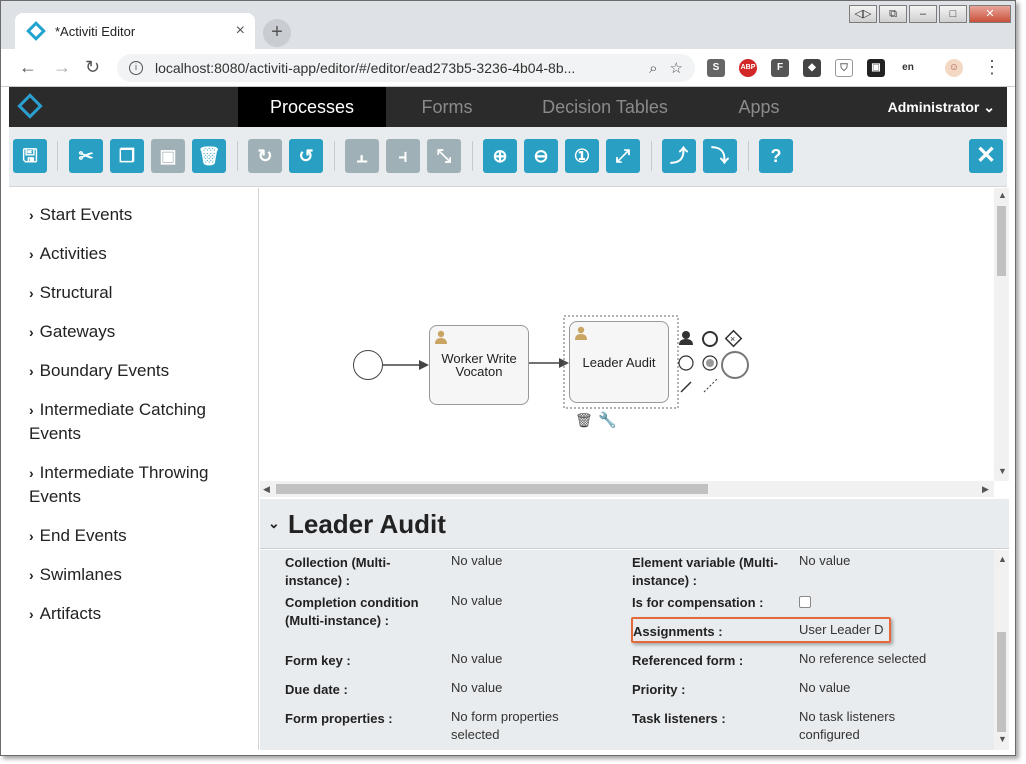 The height and width of the screenshot is (764, 1026). Describe the element at coordinates (521, 726) in the screenshot. I see `prop-value: No form properties selected` at that location.